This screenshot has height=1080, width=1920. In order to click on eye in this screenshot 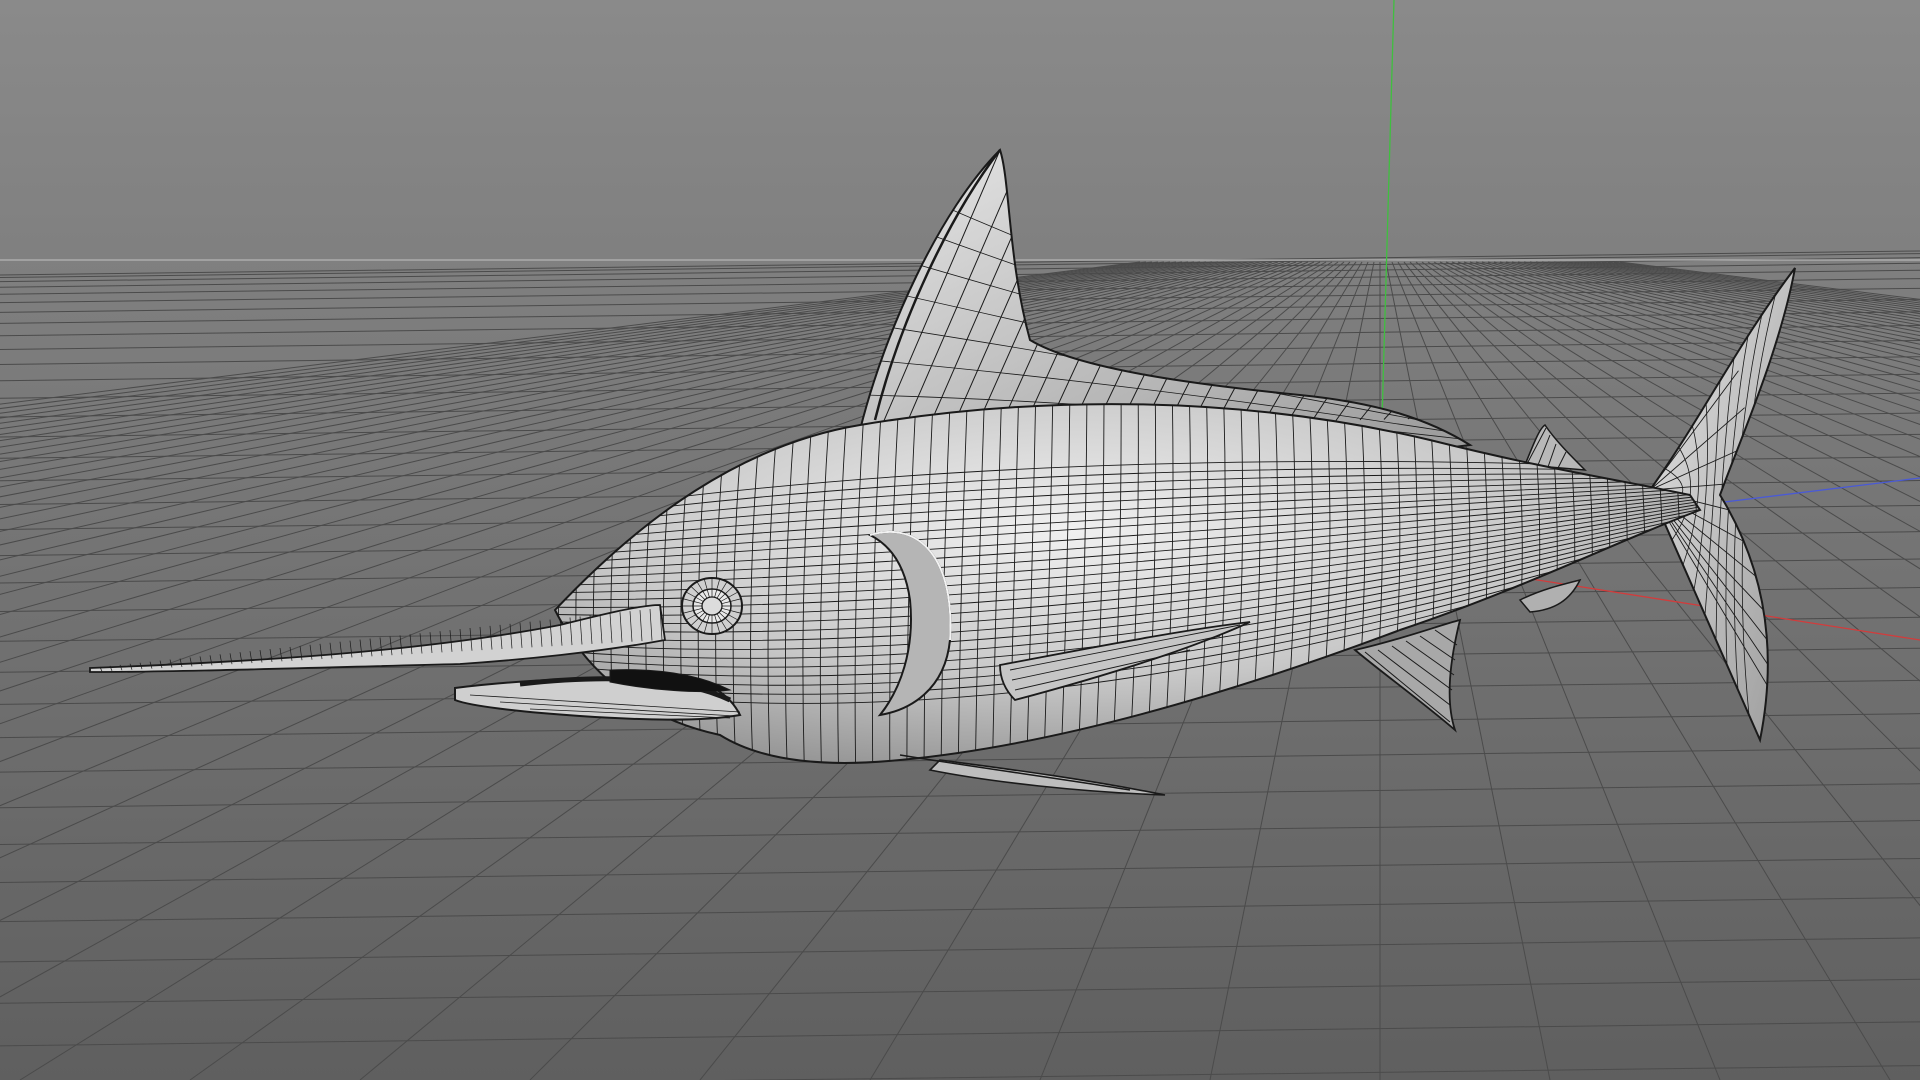, I will do `click(712, 606)`.